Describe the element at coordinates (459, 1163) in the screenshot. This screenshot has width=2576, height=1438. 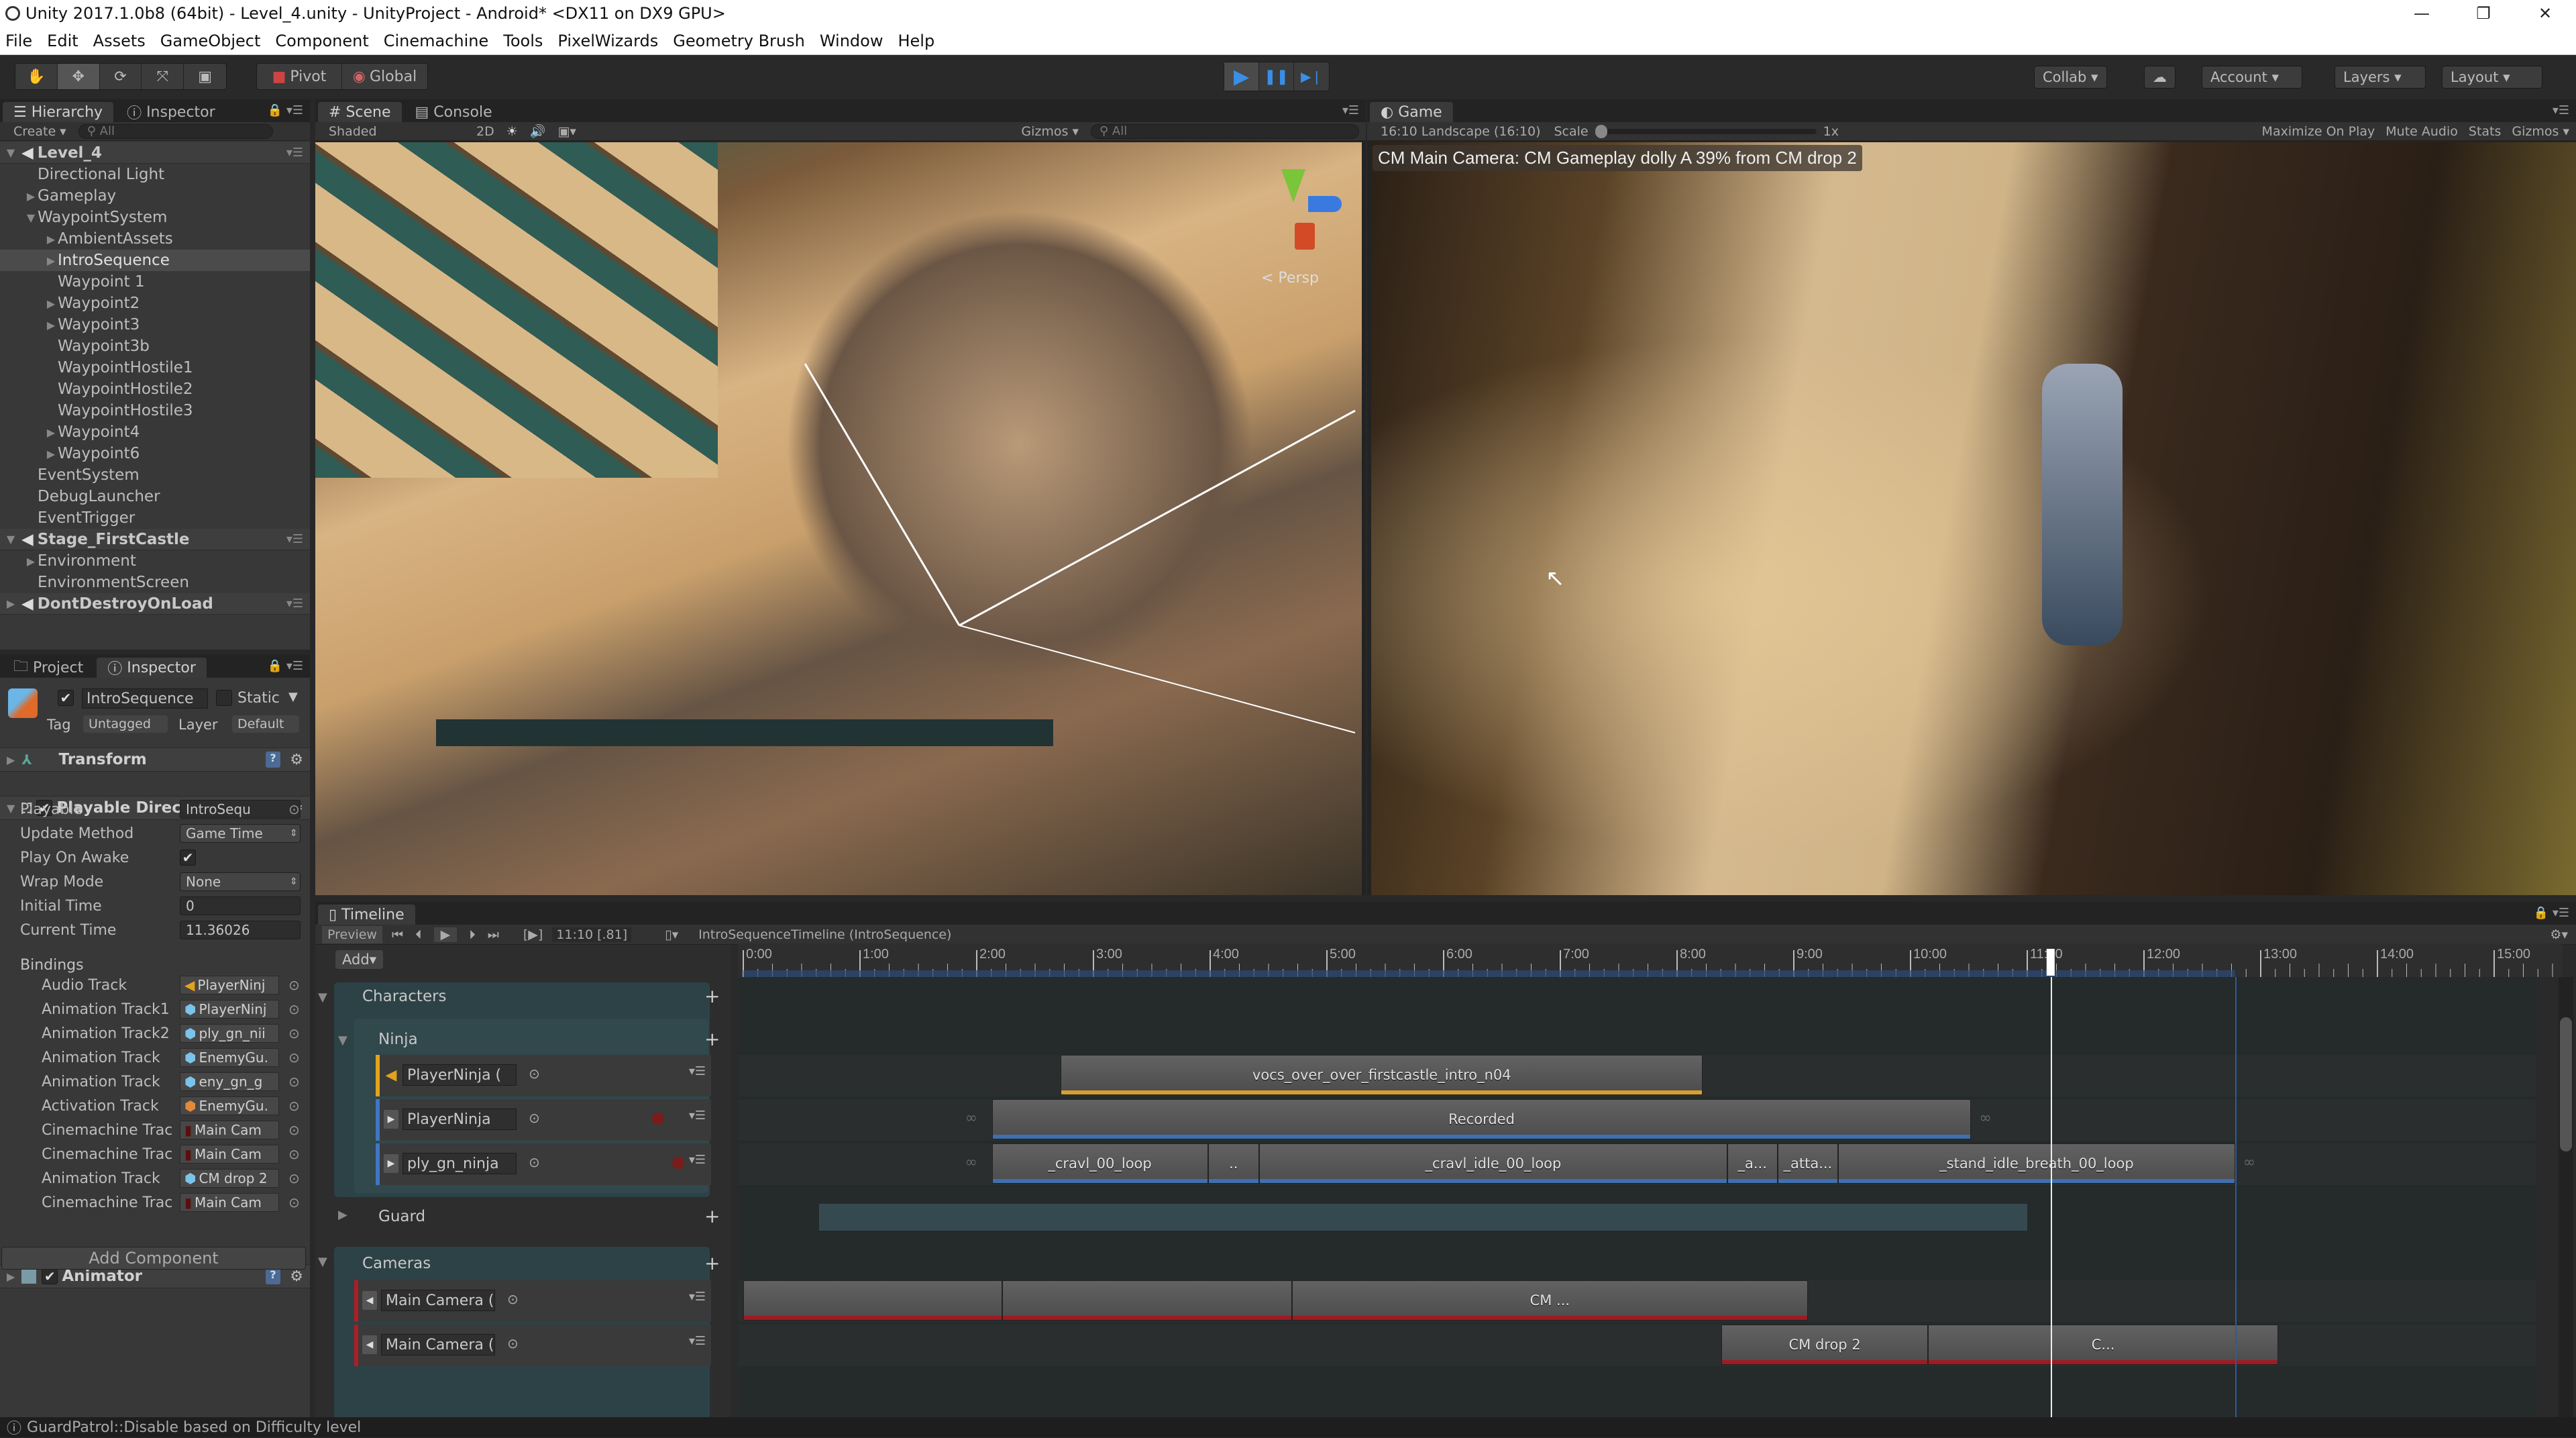
I see `track-binding-field: ply_gn_ninja` at that location.